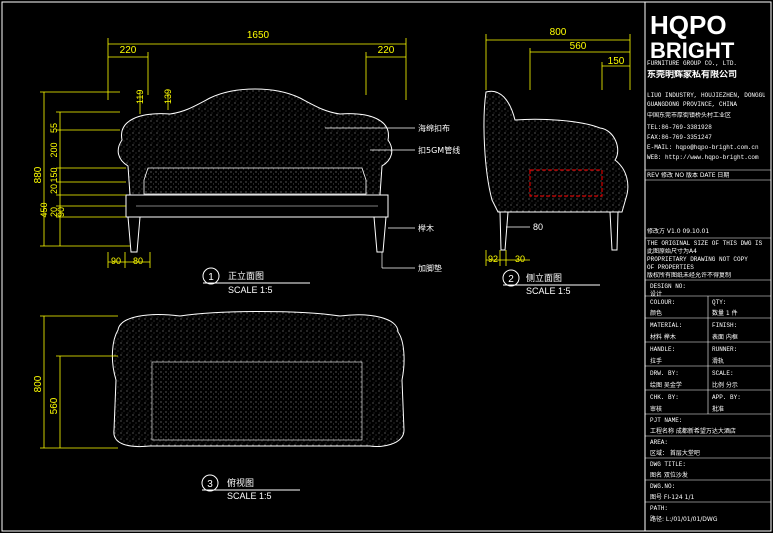 The width and height of the screenshot is (773, 533). Describe the element at coordinates (723, 373) in the screenshot. I see `scale-label: SCALE:` at that location.